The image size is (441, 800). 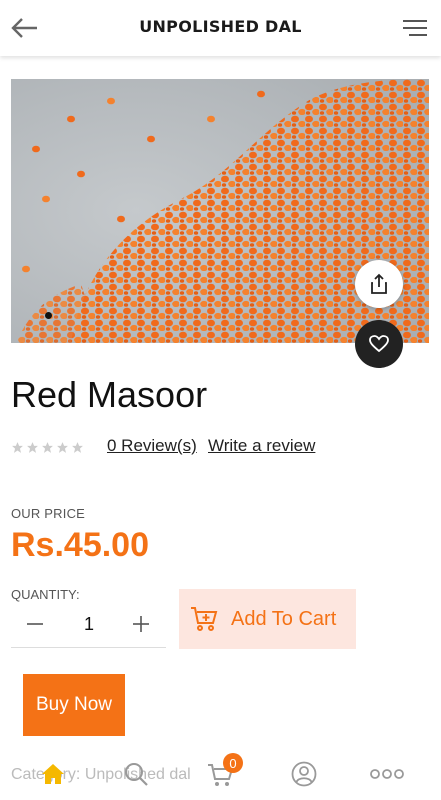 What do you see at coordinates (53, 774) in the screenshot?
I see `home-icon` at bounding box center [53, 774].